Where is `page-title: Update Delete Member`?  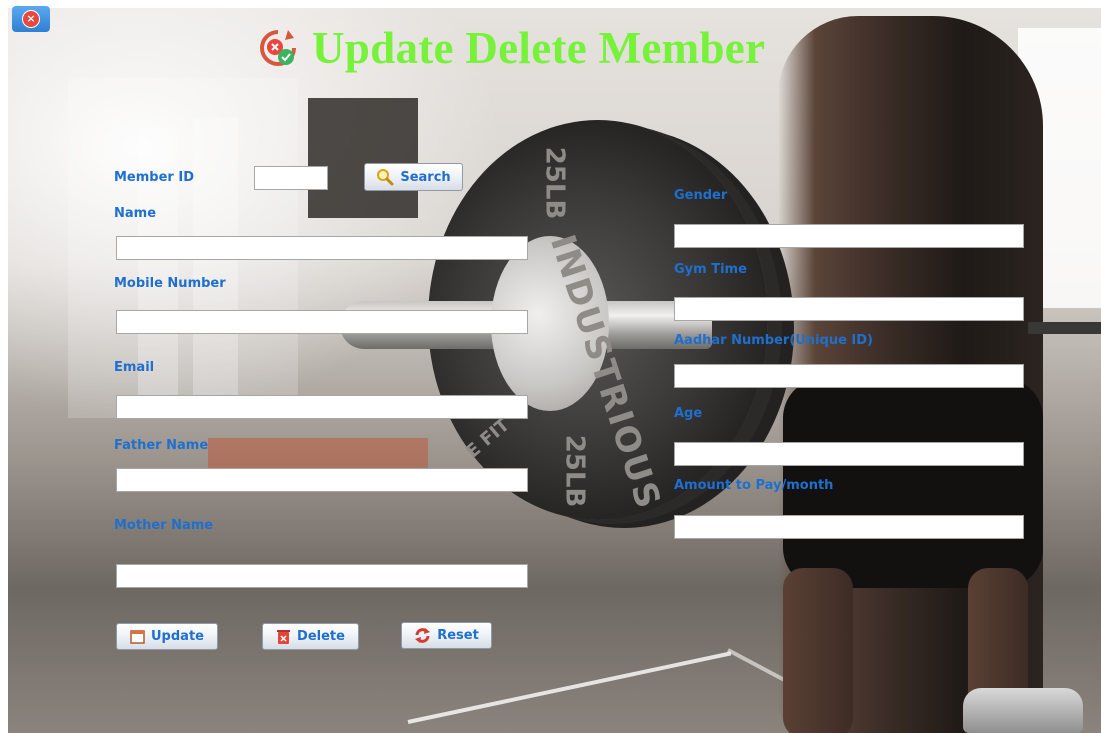 page-title: Update Delete Member is located at coordinates (539, 48).